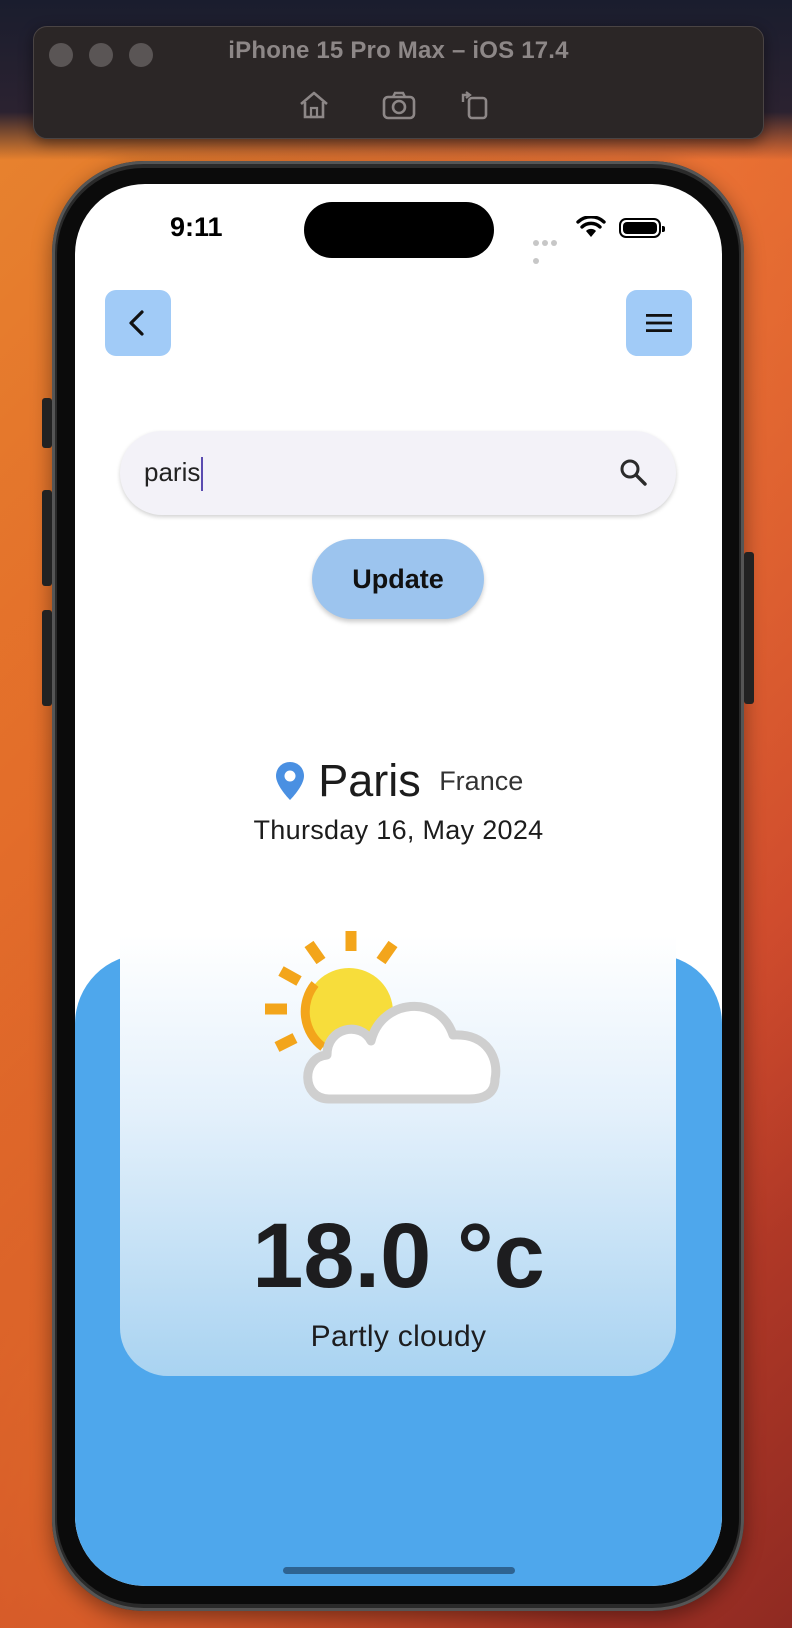 The image size is (792, 1628). Describe the element at coordinates (383, 1017) in the screenshot. I see `partly-cloudy-icon` at that location.